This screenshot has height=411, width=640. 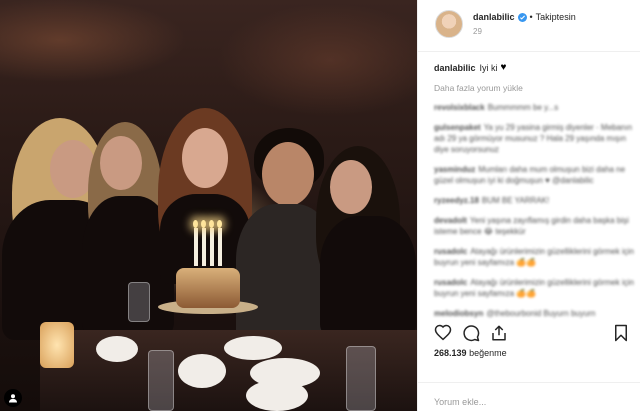 I want to click on caption-text: Iyi ki, so click(x=488, y=67).